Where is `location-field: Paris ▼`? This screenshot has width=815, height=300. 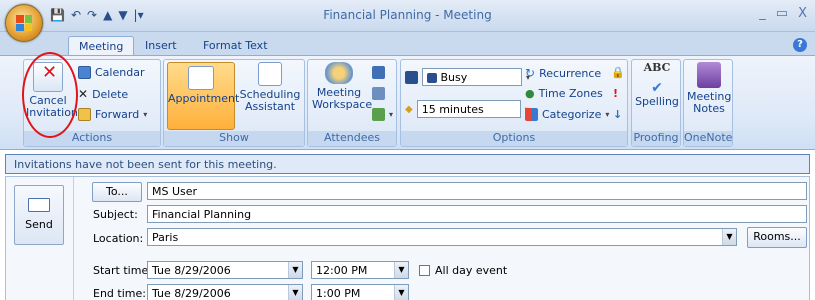
location-field: Paris ▼ is located at coordinates (442, 237).